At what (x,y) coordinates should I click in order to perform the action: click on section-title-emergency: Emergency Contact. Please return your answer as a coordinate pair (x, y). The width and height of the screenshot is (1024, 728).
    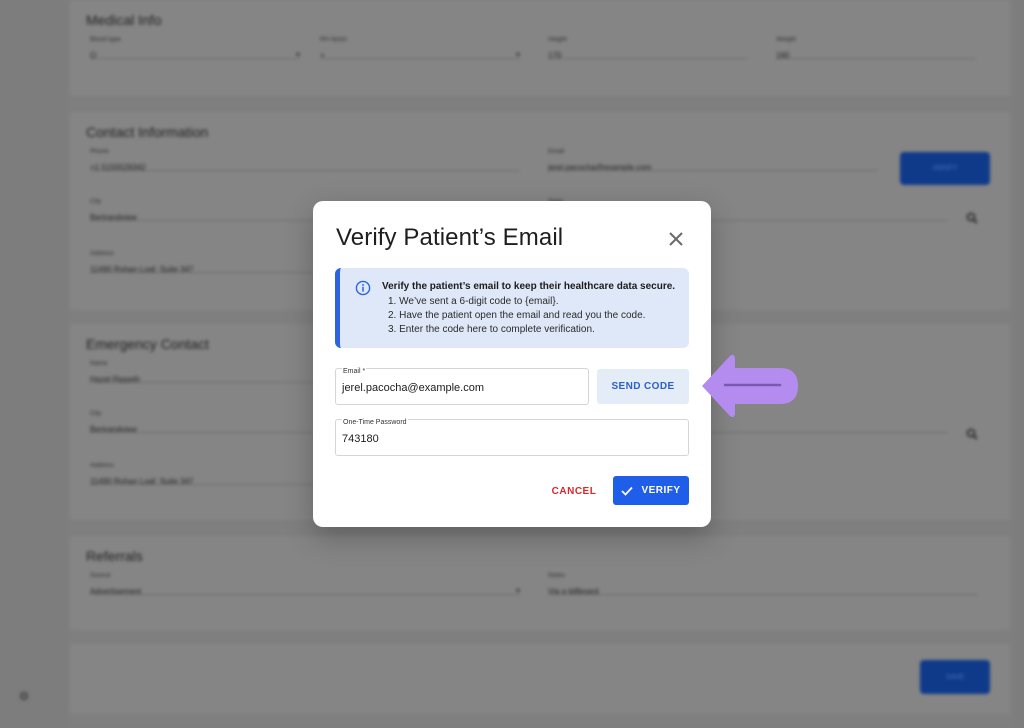
    Looking at the image, I should click on (147, 344).